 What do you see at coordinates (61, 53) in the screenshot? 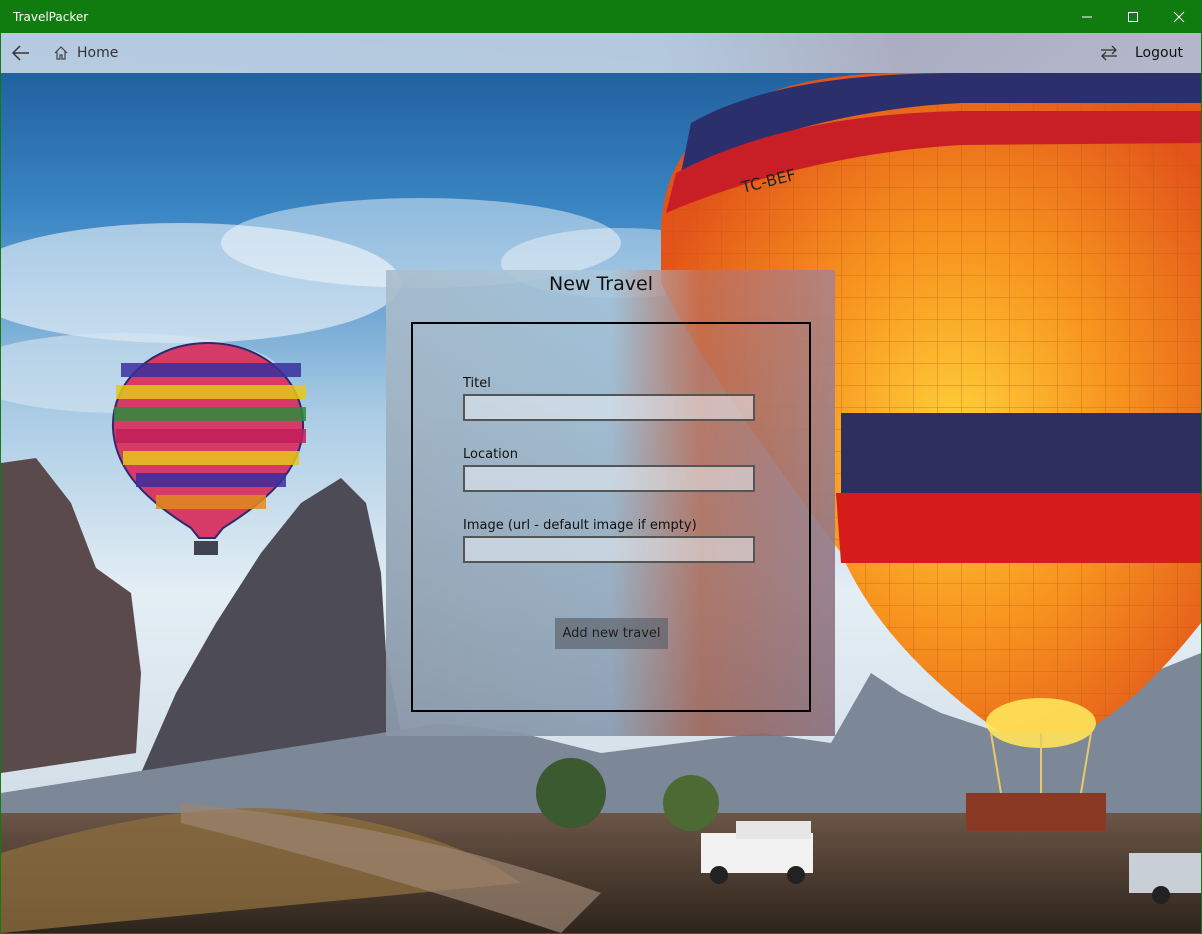
I see `home-icon` at bounding box center [61, 53].